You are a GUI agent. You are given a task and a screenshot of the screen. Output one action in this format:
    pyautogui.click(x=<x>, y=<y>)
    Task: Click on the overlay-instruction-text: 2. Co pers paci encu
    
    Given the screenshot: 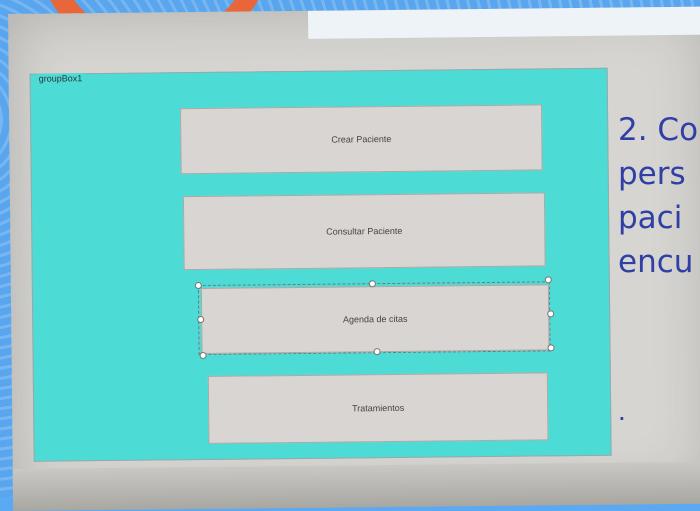 What is the action you would take?
    pyautogui.click(x=658, y=196)
    